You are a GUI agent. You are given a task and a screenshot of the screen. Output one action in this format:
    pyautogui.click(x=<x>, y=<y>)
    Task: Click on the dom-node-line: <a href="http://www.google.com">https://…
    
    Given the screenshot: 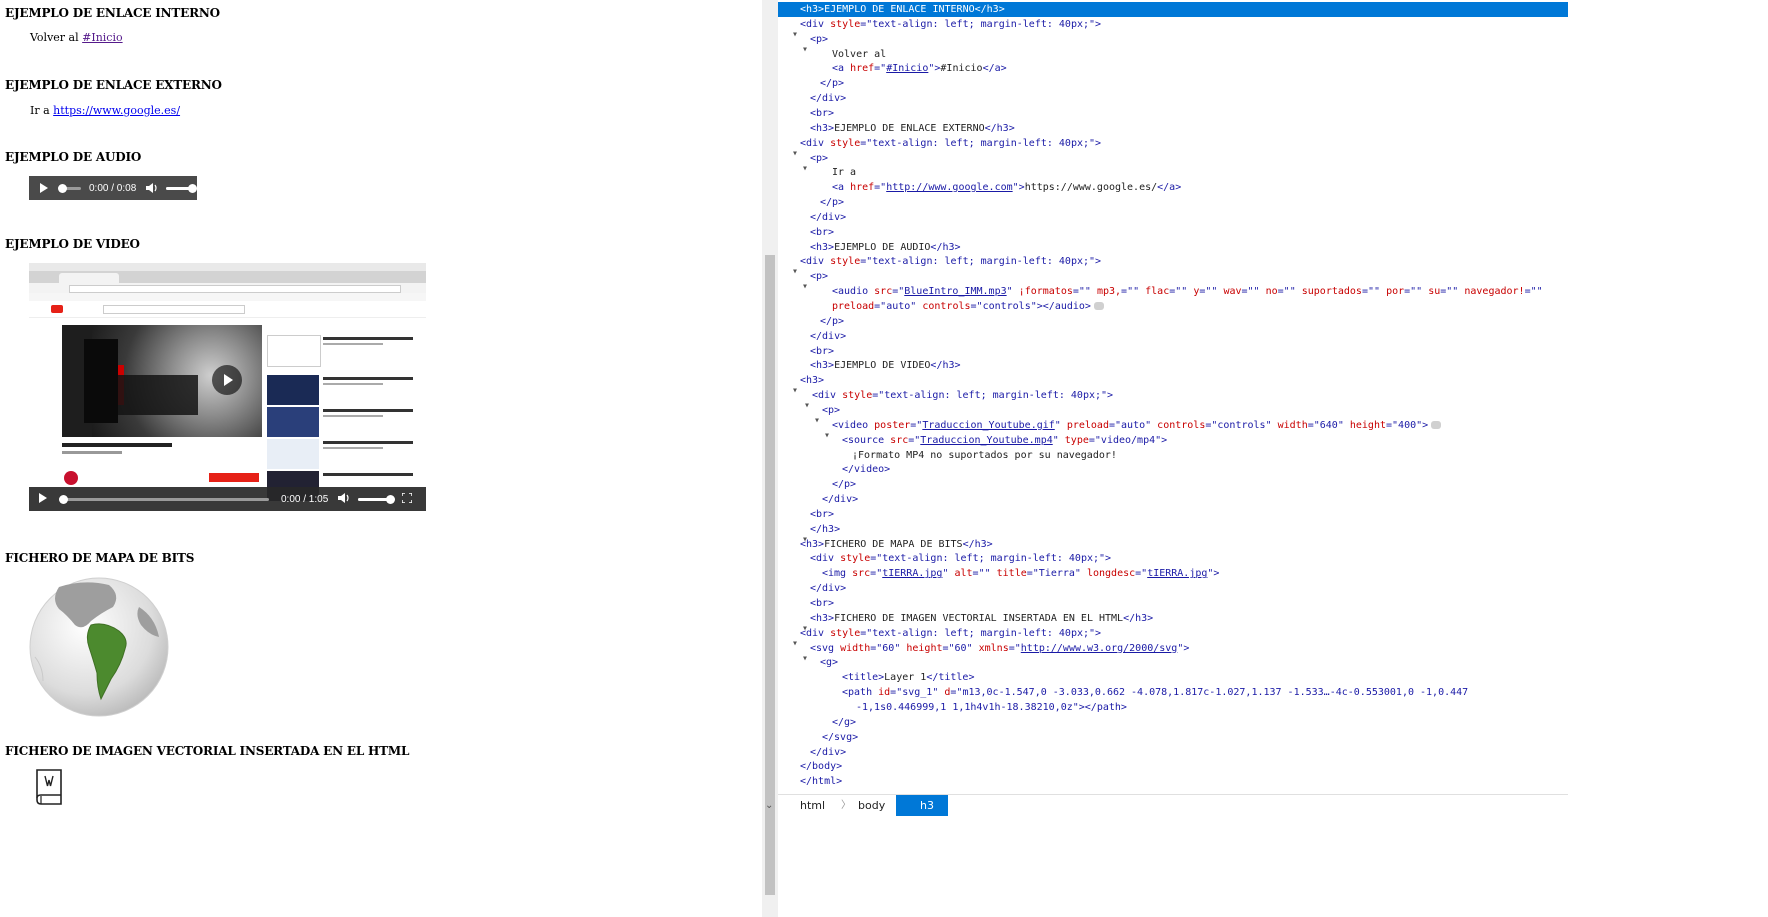 What is the action you would take?
    pyautogui.click(x=1173, y=187)
    